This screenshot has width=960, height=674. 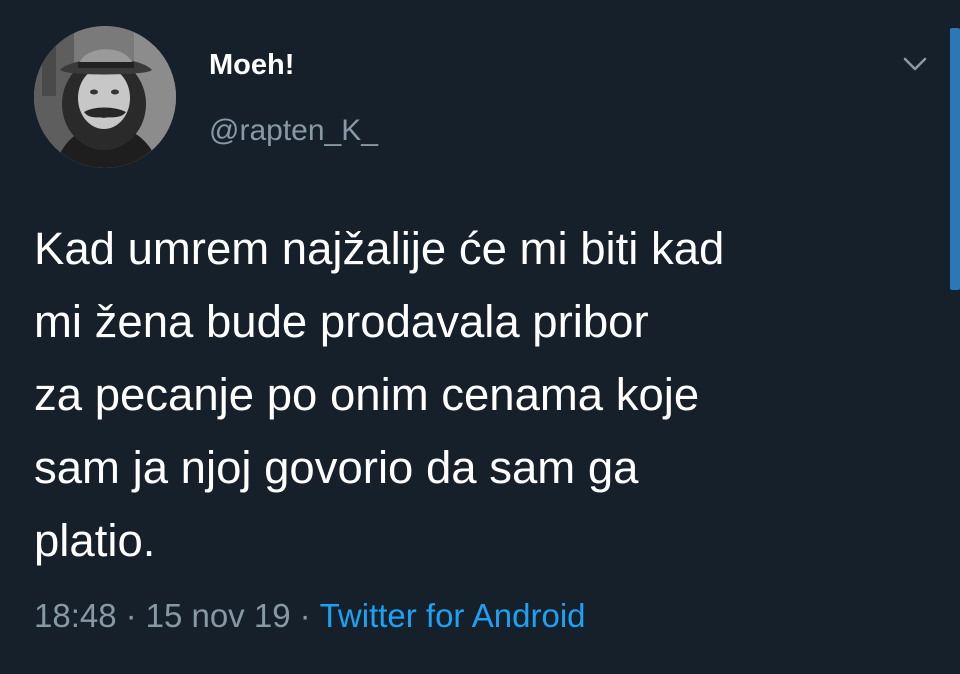 I want to click on tweet-metadata: 18:48 · 15 nov 19 · Twitter for Android, so click(x=310, y=616).